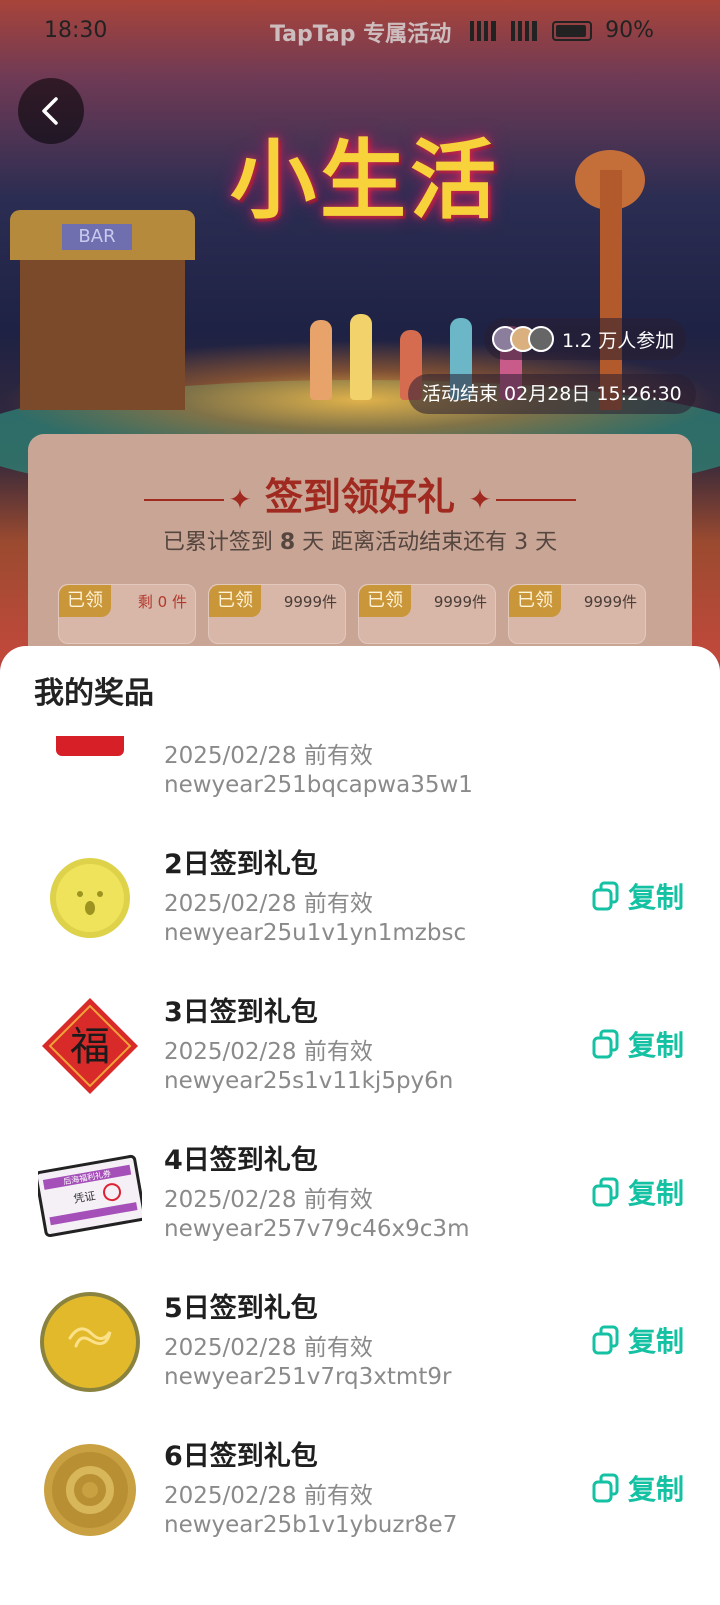 The height and width of the screenshot is (1605, 720). Describe the element at coordinates (359, 497) in the screenshot. I see `signin-heading-text: 签到领好礼` at that location.